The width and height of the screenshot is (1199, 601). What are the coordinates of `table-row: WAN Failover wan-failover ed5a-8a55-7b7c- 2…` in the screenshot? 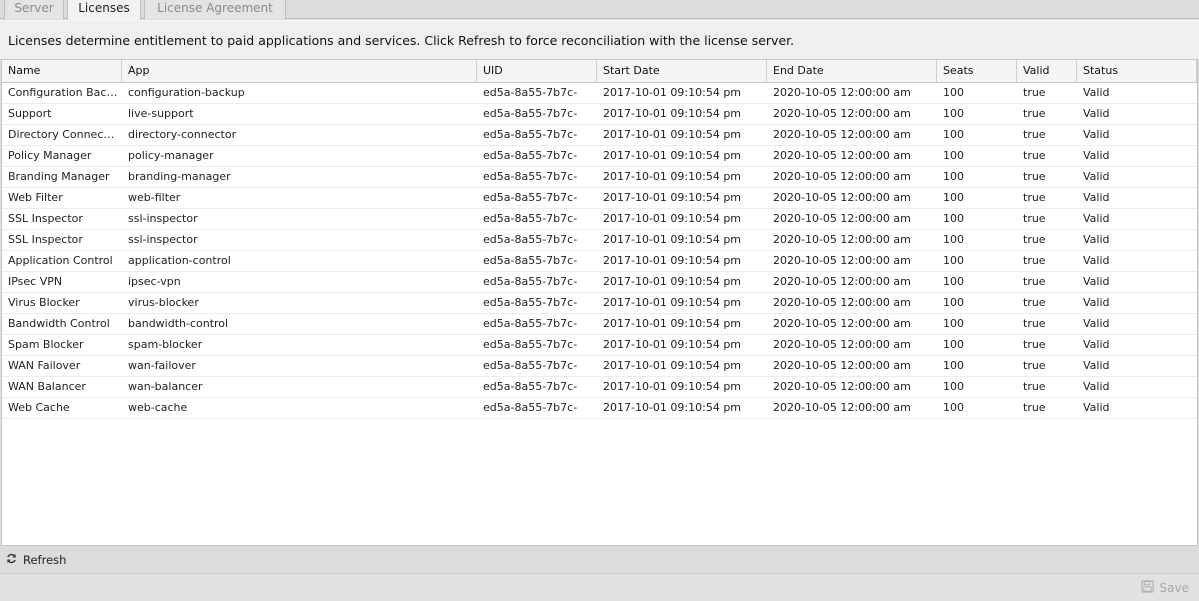 It's located at (599, 366).